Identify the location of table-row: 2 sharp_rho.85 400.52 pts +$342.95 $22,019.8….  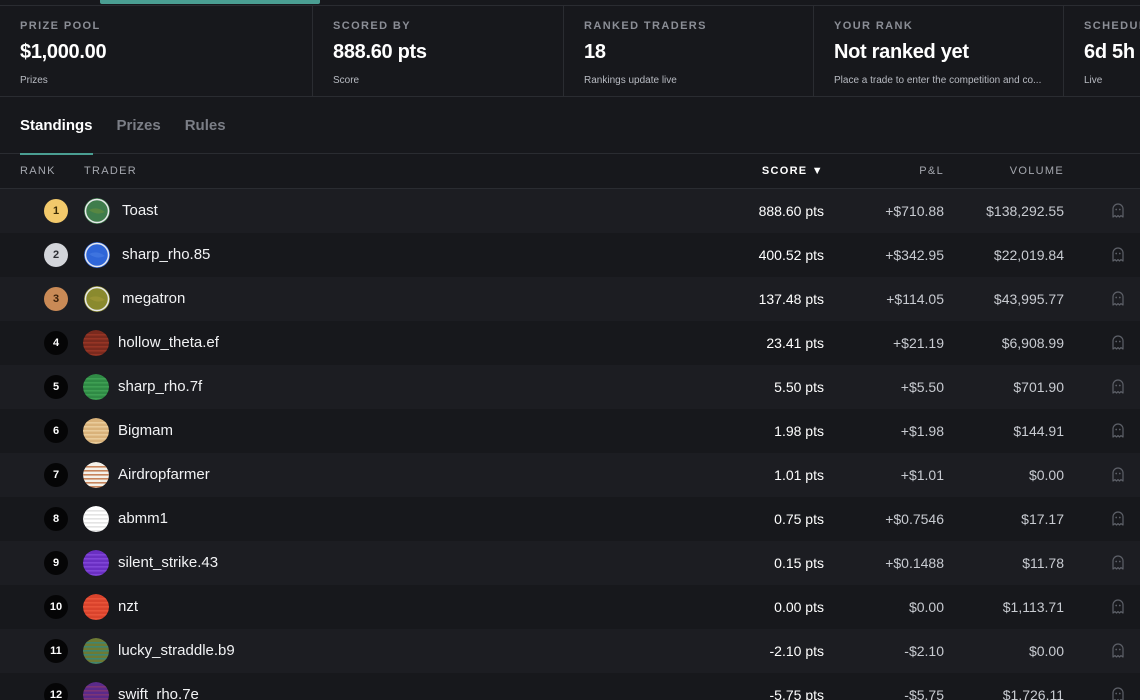
(570, 255).